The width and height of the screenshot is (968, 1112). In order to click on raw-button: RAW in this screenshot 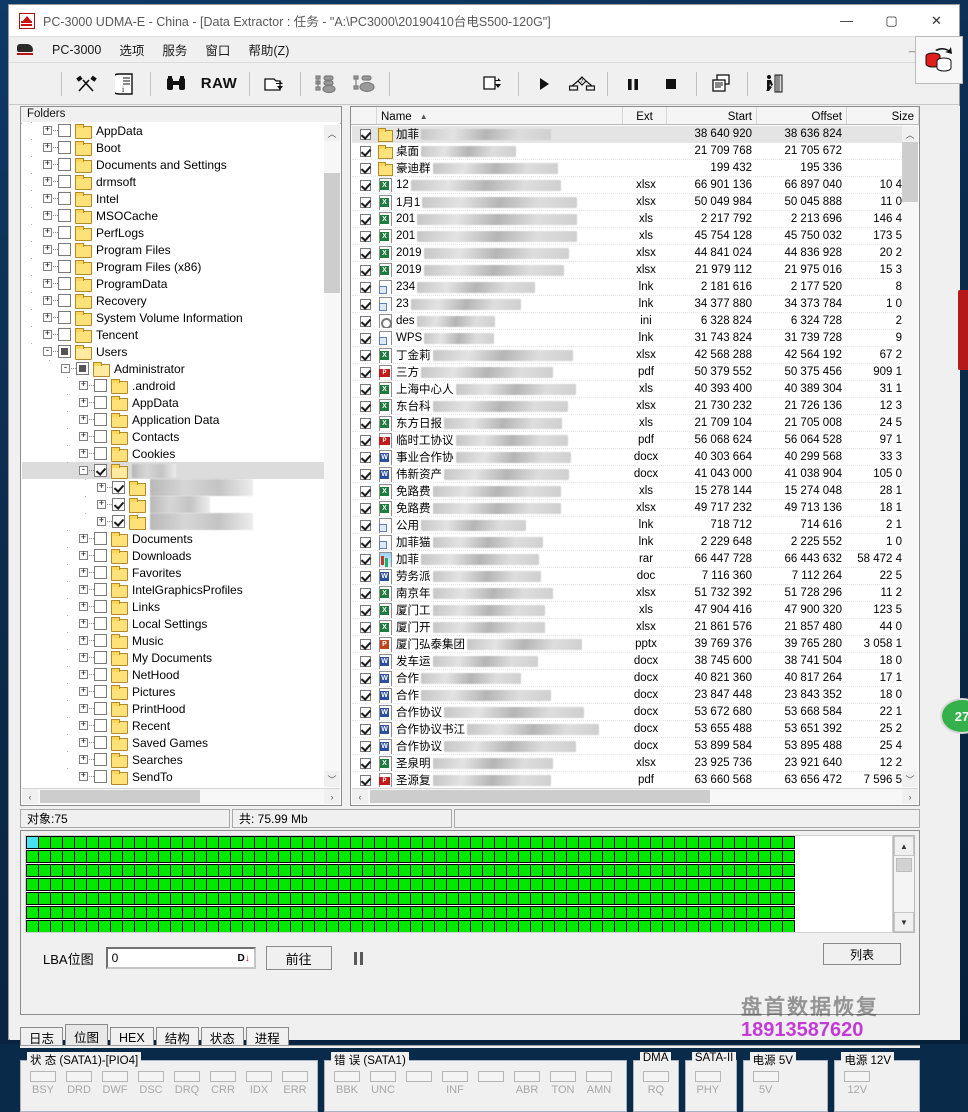, I will do `click(219, 84)`.